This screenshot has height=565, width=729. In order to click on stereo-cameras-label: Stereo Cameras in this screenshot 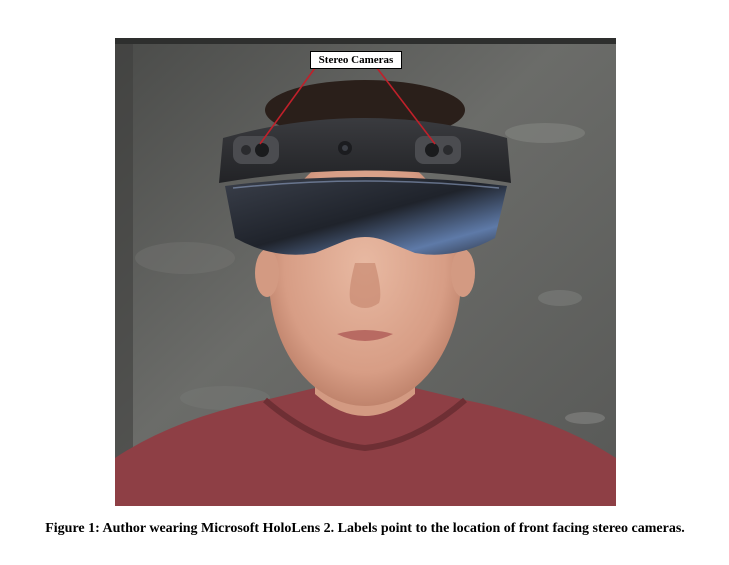, I will do `click(356, 60)`.